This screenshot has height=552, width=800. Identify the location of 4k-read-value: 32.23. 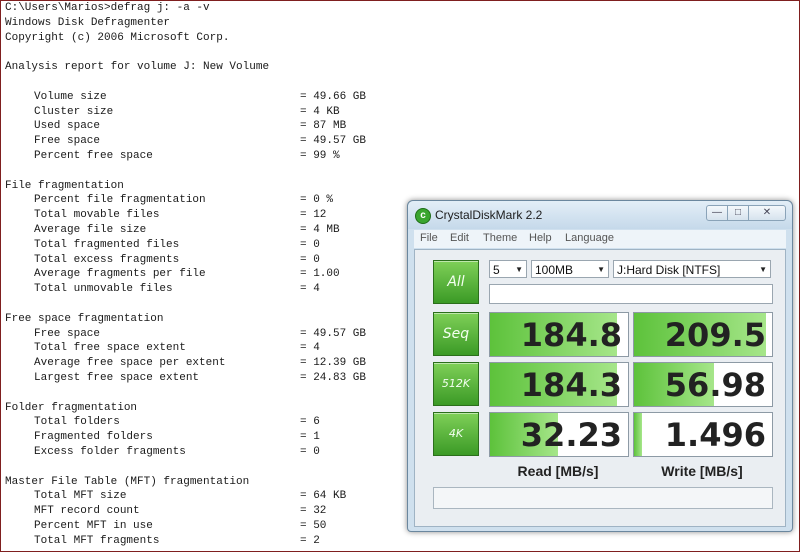
(571, 435).